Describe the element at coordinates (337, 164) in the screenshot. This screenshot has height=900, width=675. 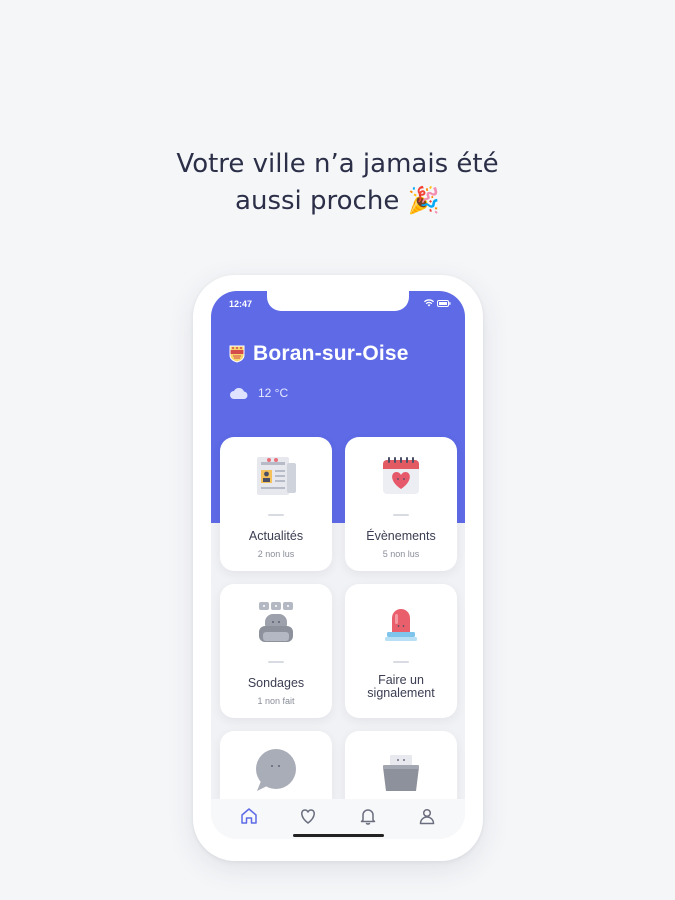
I see `headline-line-1: Votre ville n’a jamais été` at that location.